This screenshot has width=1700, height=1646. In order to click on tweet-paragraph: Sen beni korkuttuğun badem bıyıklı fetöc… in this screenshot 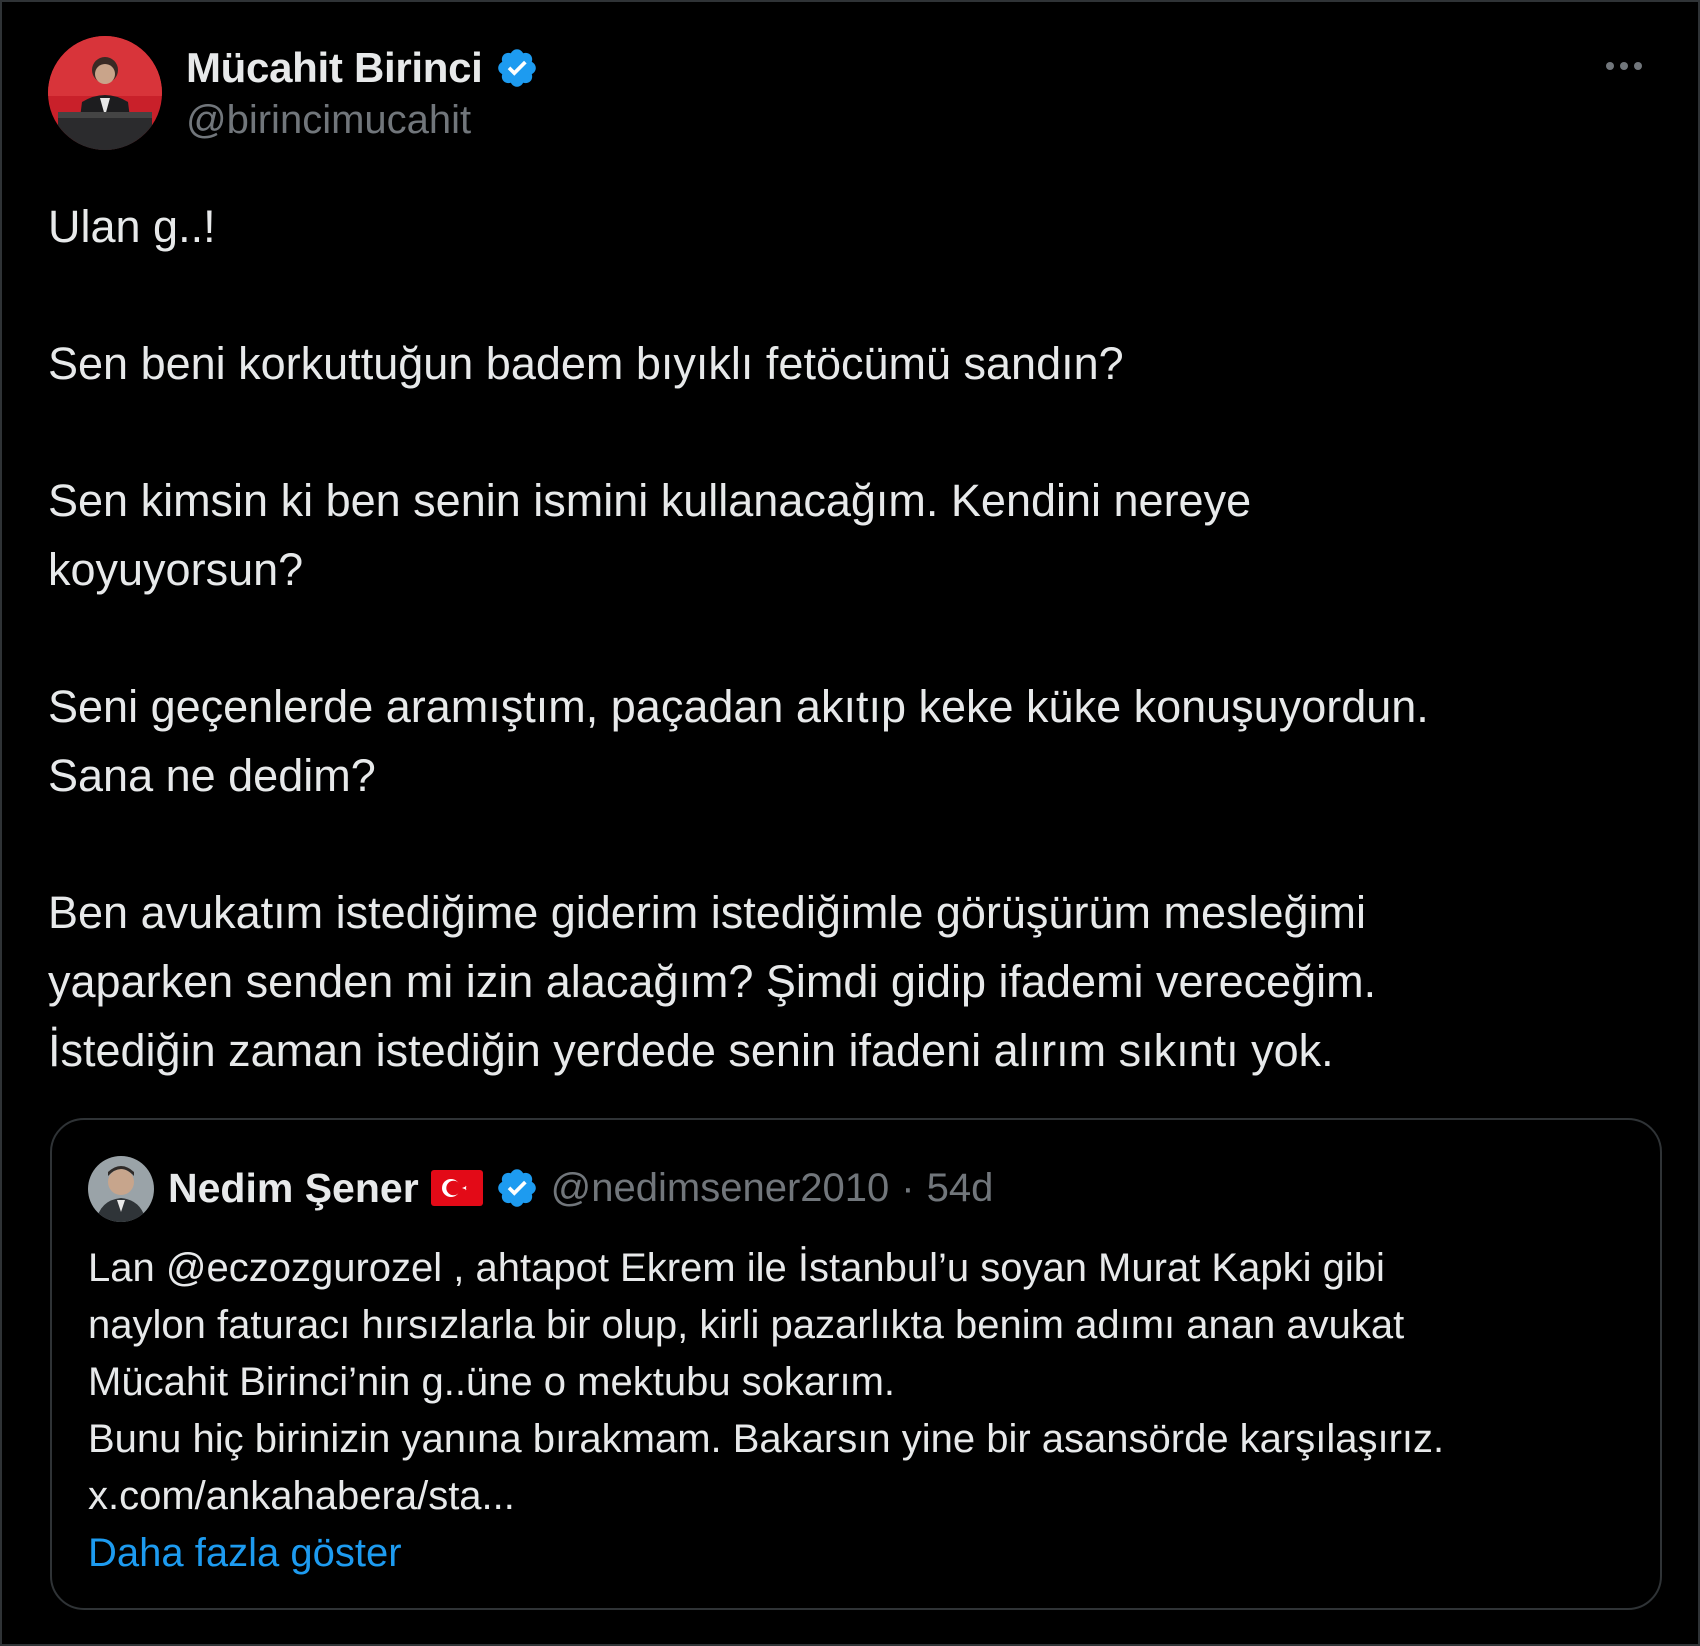, I will do `click(586, 363)`.